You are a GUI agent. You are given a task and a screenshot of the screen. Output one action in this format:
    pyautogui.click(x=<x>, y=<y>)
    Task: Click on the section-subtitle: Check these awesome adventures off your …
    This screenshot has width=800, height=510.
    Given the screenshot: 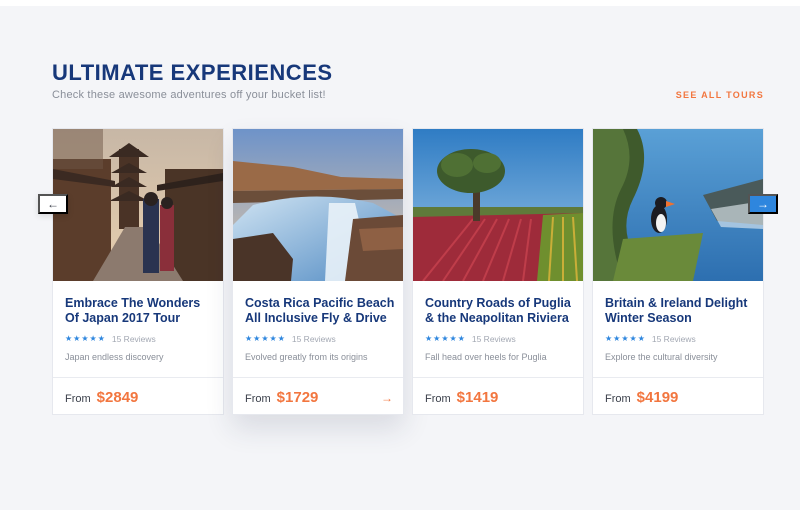 What is the action you would take?
    pyautogui.click(x=189, y=95)
    